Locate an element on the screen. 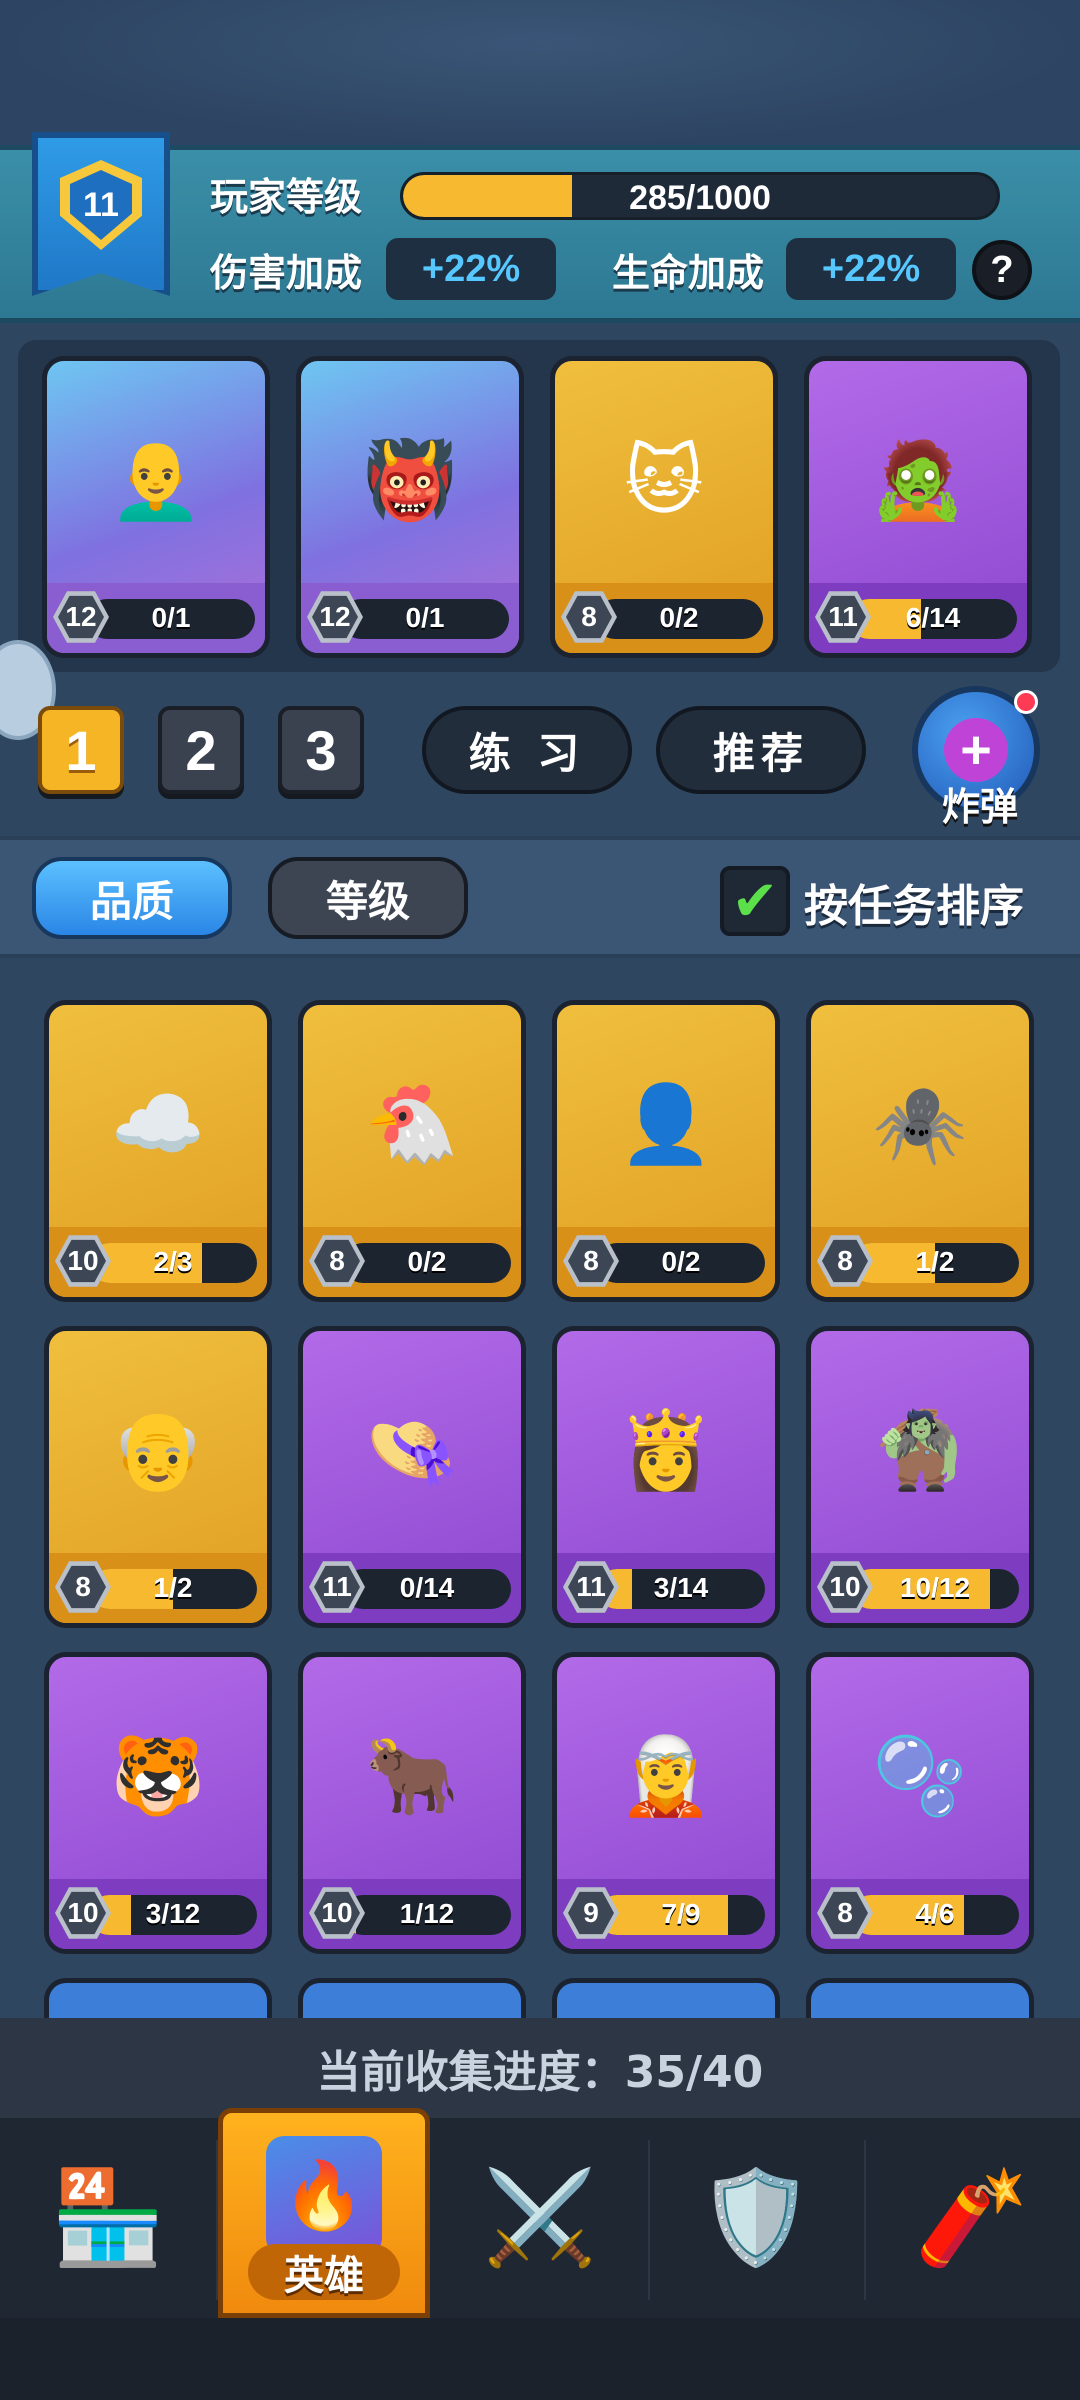 This screenshot has width=1080, height=2400. clan-shield-icon: 🛡️ is located at coordinates (756, 2217).